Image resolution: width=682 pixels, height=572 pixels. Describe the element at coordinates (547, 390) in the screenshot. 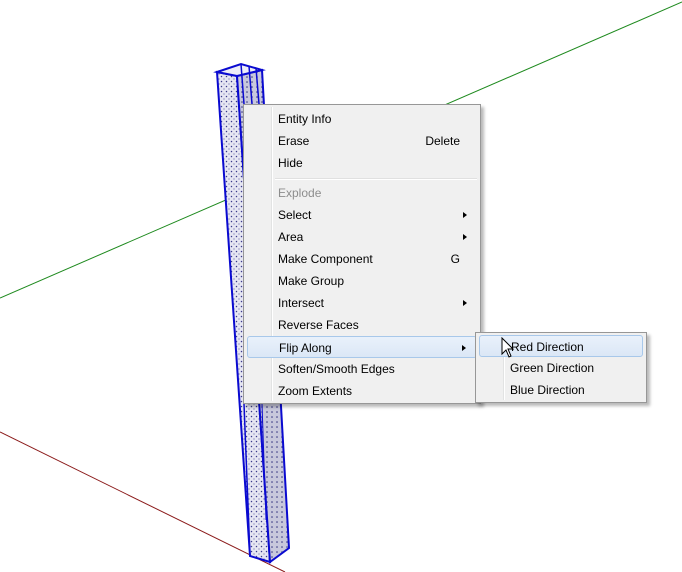

I see `submenu-item-label: Blue Direction` at that location.